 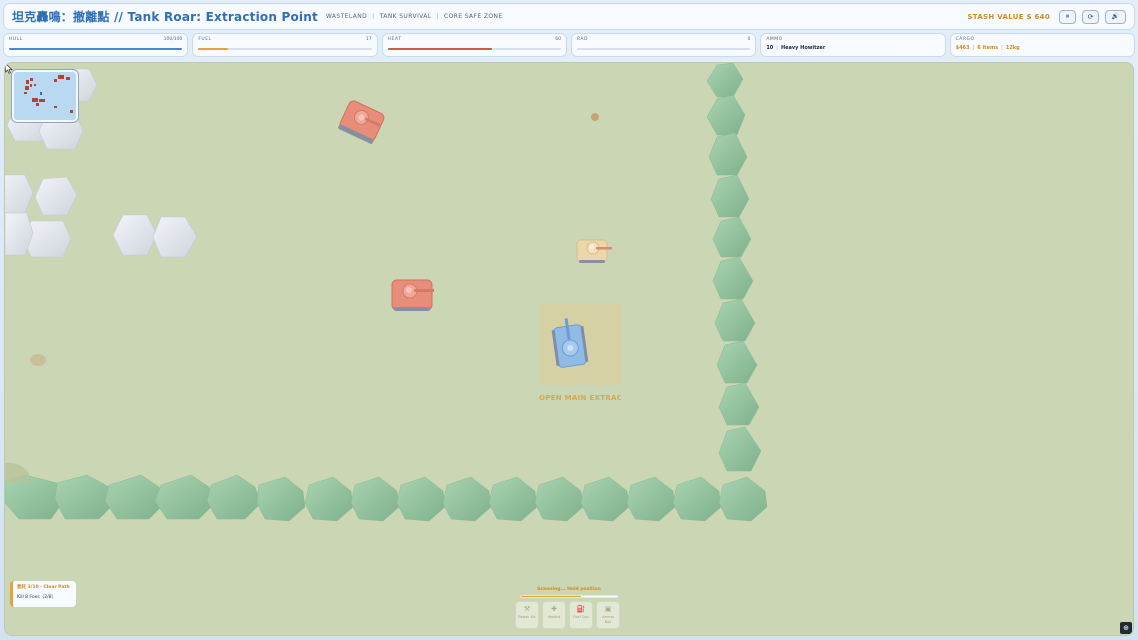 I want to click on action-label: Medkit, so click(x=554, y=617).